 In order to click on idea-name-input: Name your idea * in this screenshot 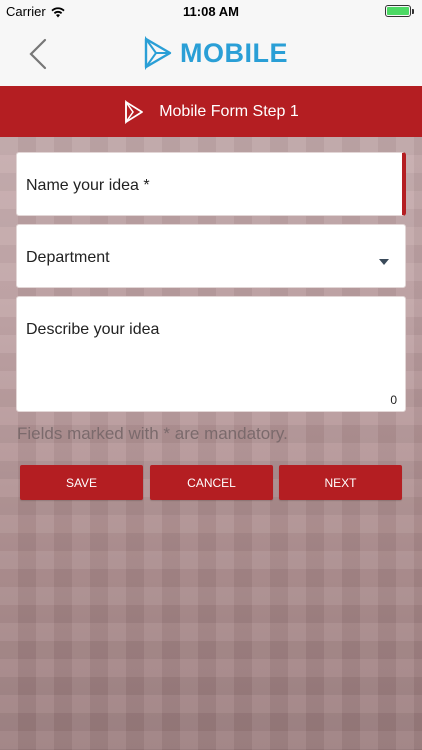, I will do `click(211, 184)`.